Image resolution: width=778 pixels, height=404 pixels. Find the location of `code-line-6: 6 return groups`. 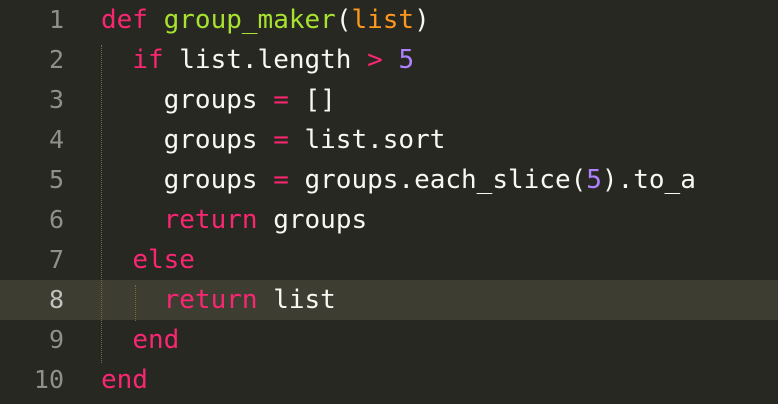

code-line-6: 6 return groups is located at coordinates (389, 220).